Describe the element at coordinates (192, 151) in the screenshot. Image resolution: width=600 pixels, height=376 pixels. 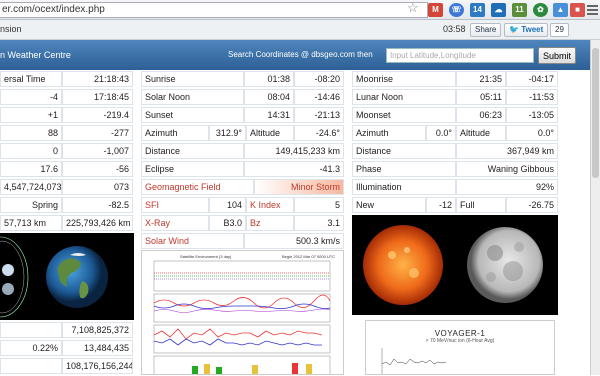
I see `sun-distance-label: Distance` at that location.